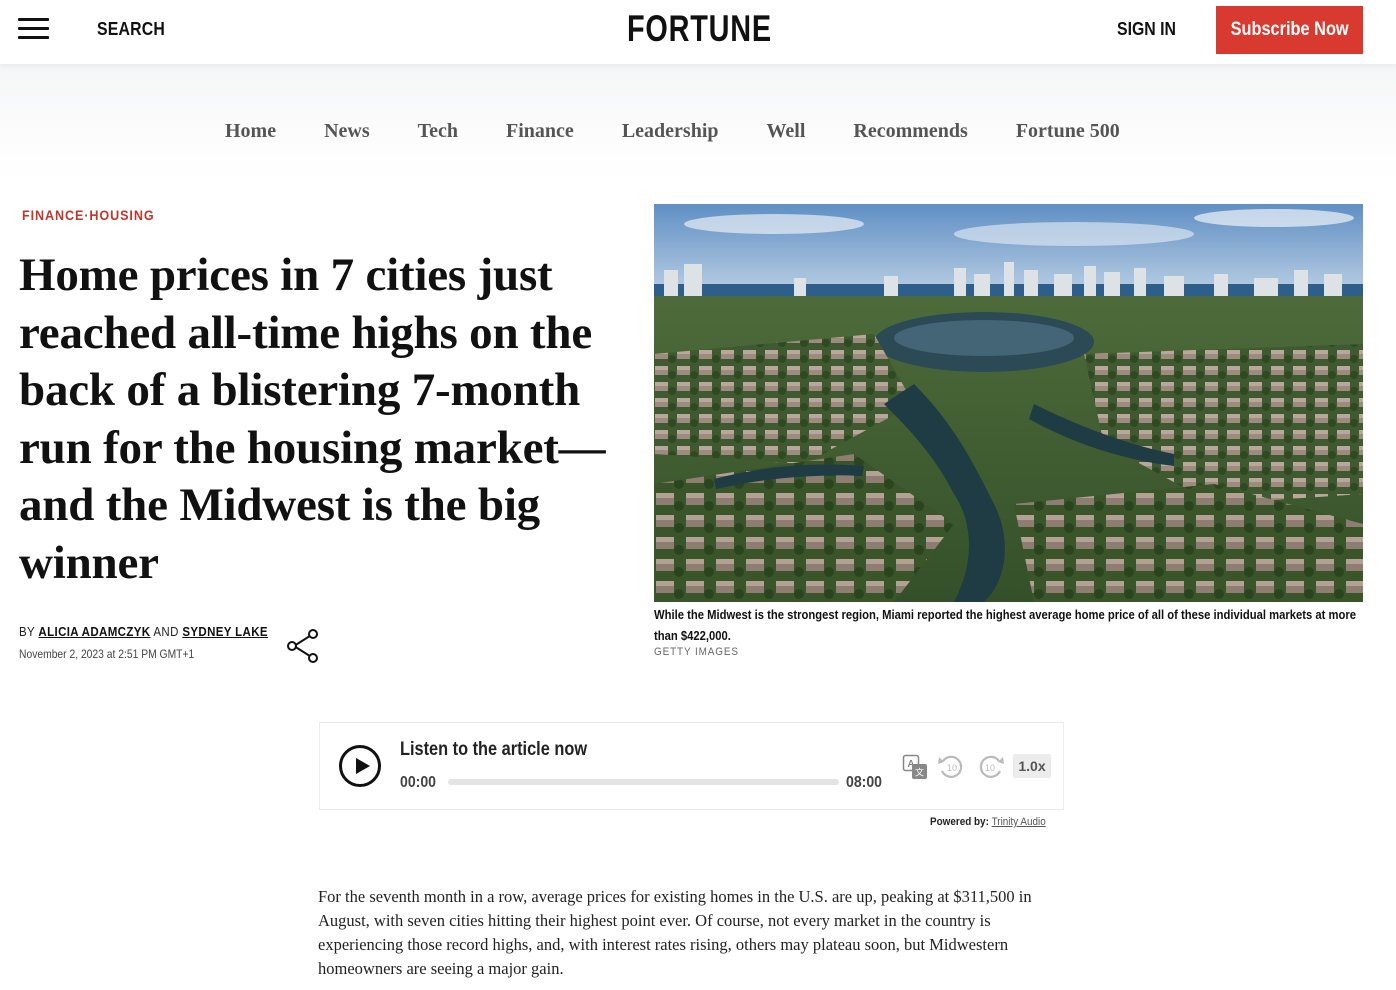 Image resolution: width=1396 pixels, height=990 pixels. Describe the element at coordinates (34, 29) in the screenshot. I see `menu-icon` at that location.